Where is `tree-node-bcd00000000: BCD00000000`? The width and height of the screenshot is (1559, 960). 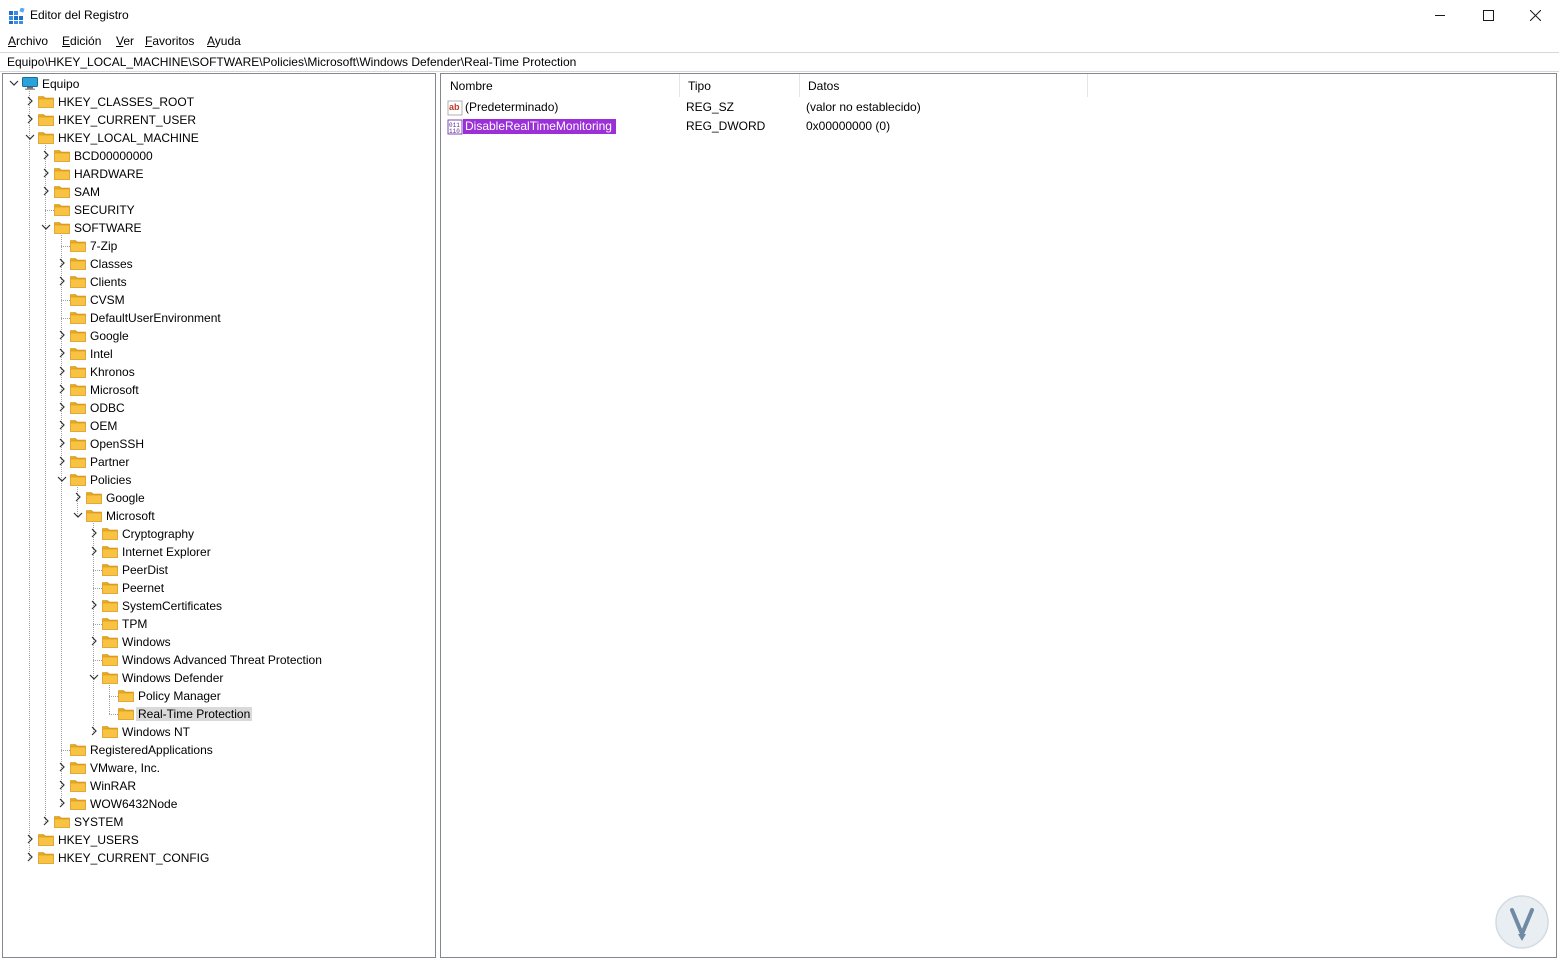 tree-node-bcd00000000: BCD00000000 is located at coordinates (219, 156).